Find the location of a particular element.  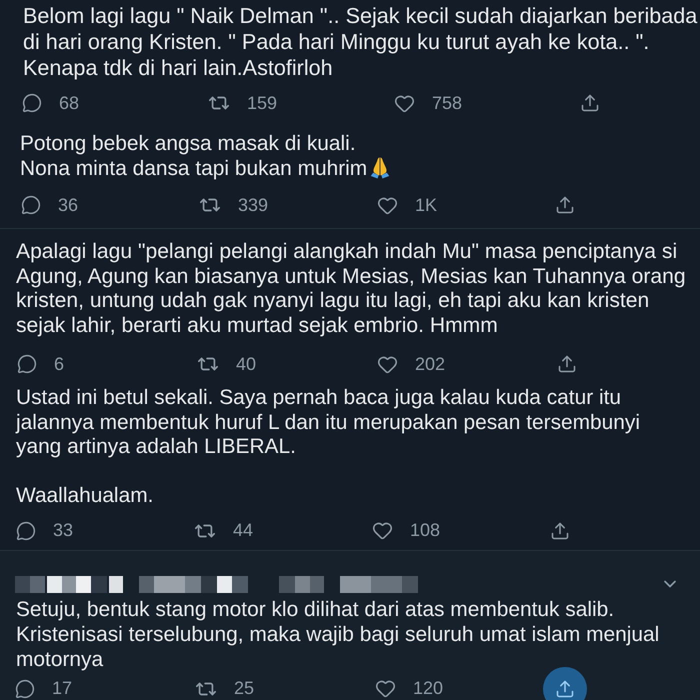

retweet-button: 159 is located at coordinates (243, 103).